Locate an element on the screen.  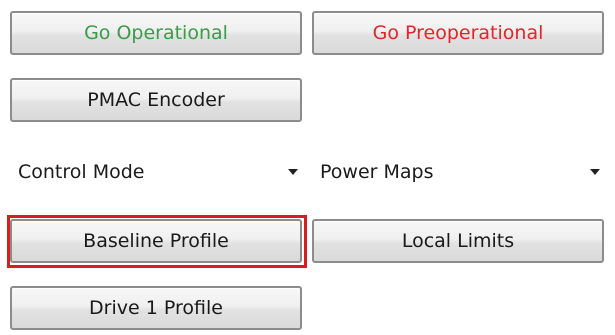
pmac-encoder-button: PMAC Encoder is located at coordinates (156, 100).